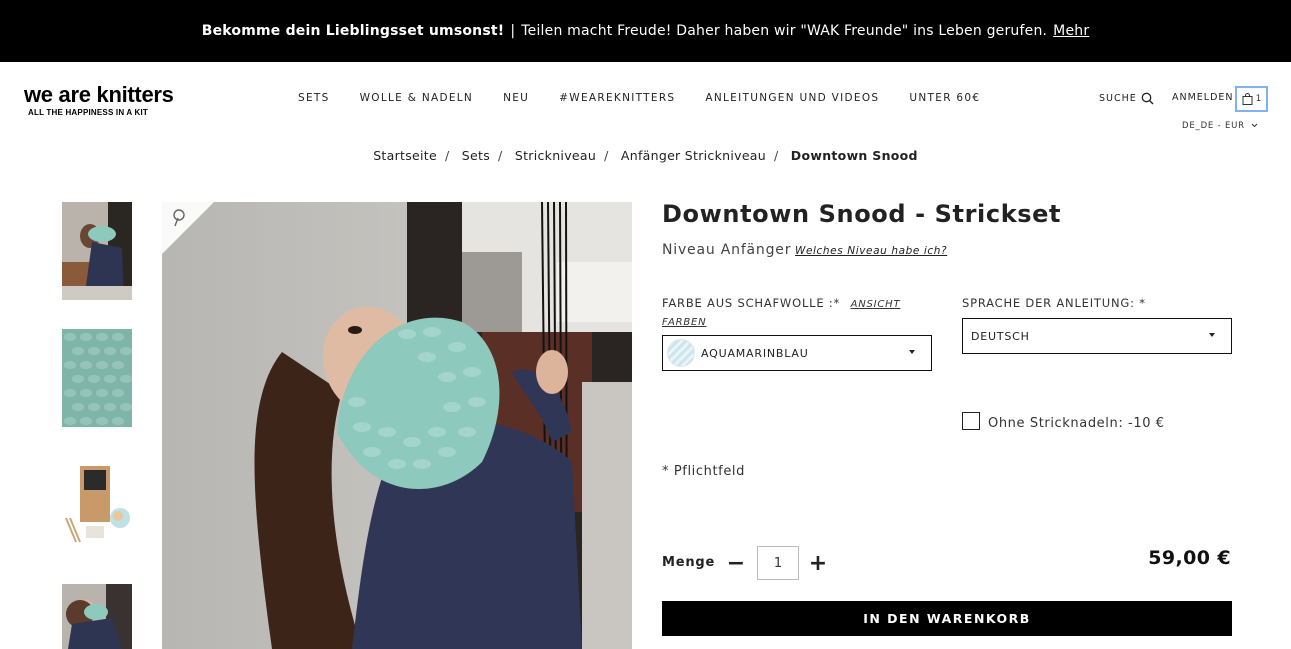  I want to click on color-swatch, so click(681, 353).